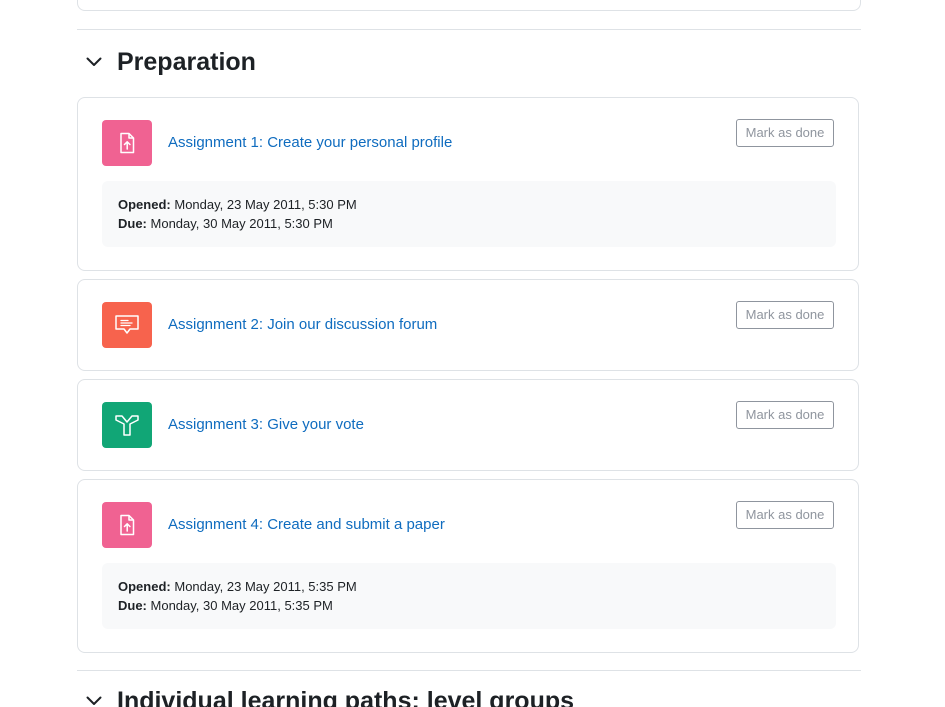  I want to click on choice-icon, so click(127, 425).